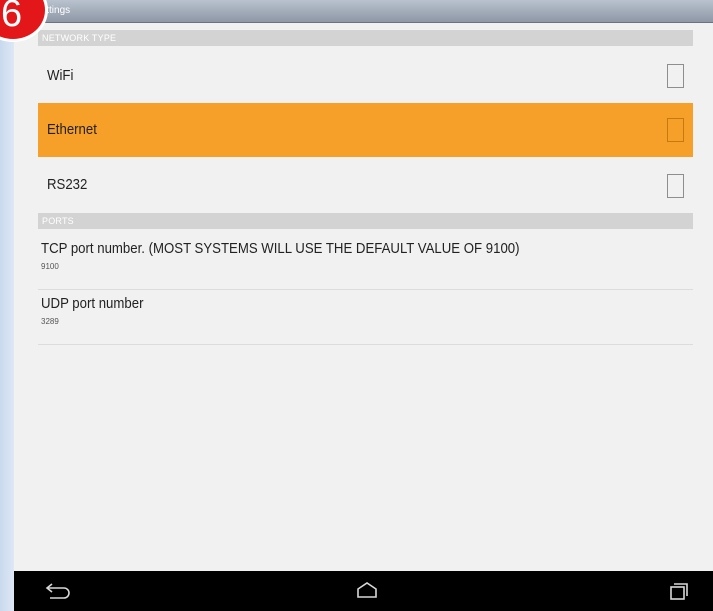 This screenshot has width=713, height=611. What do you see at coordinates (363, 11) in the screenshot?
I see `title-bar: Settings` at bounding box center [363, 11].